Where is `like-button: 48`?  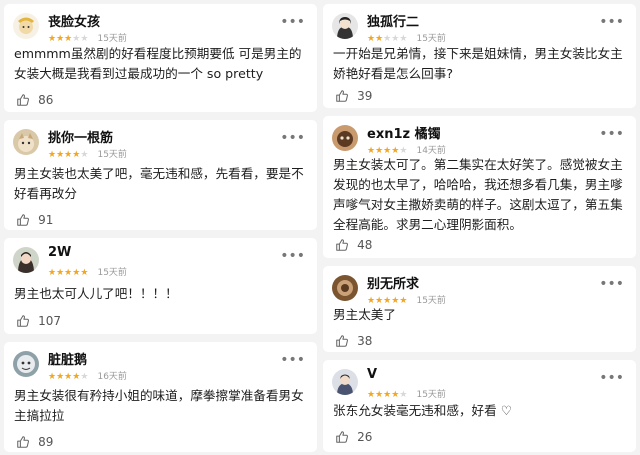
like-button: 48 is located at coordinates (354, 243).